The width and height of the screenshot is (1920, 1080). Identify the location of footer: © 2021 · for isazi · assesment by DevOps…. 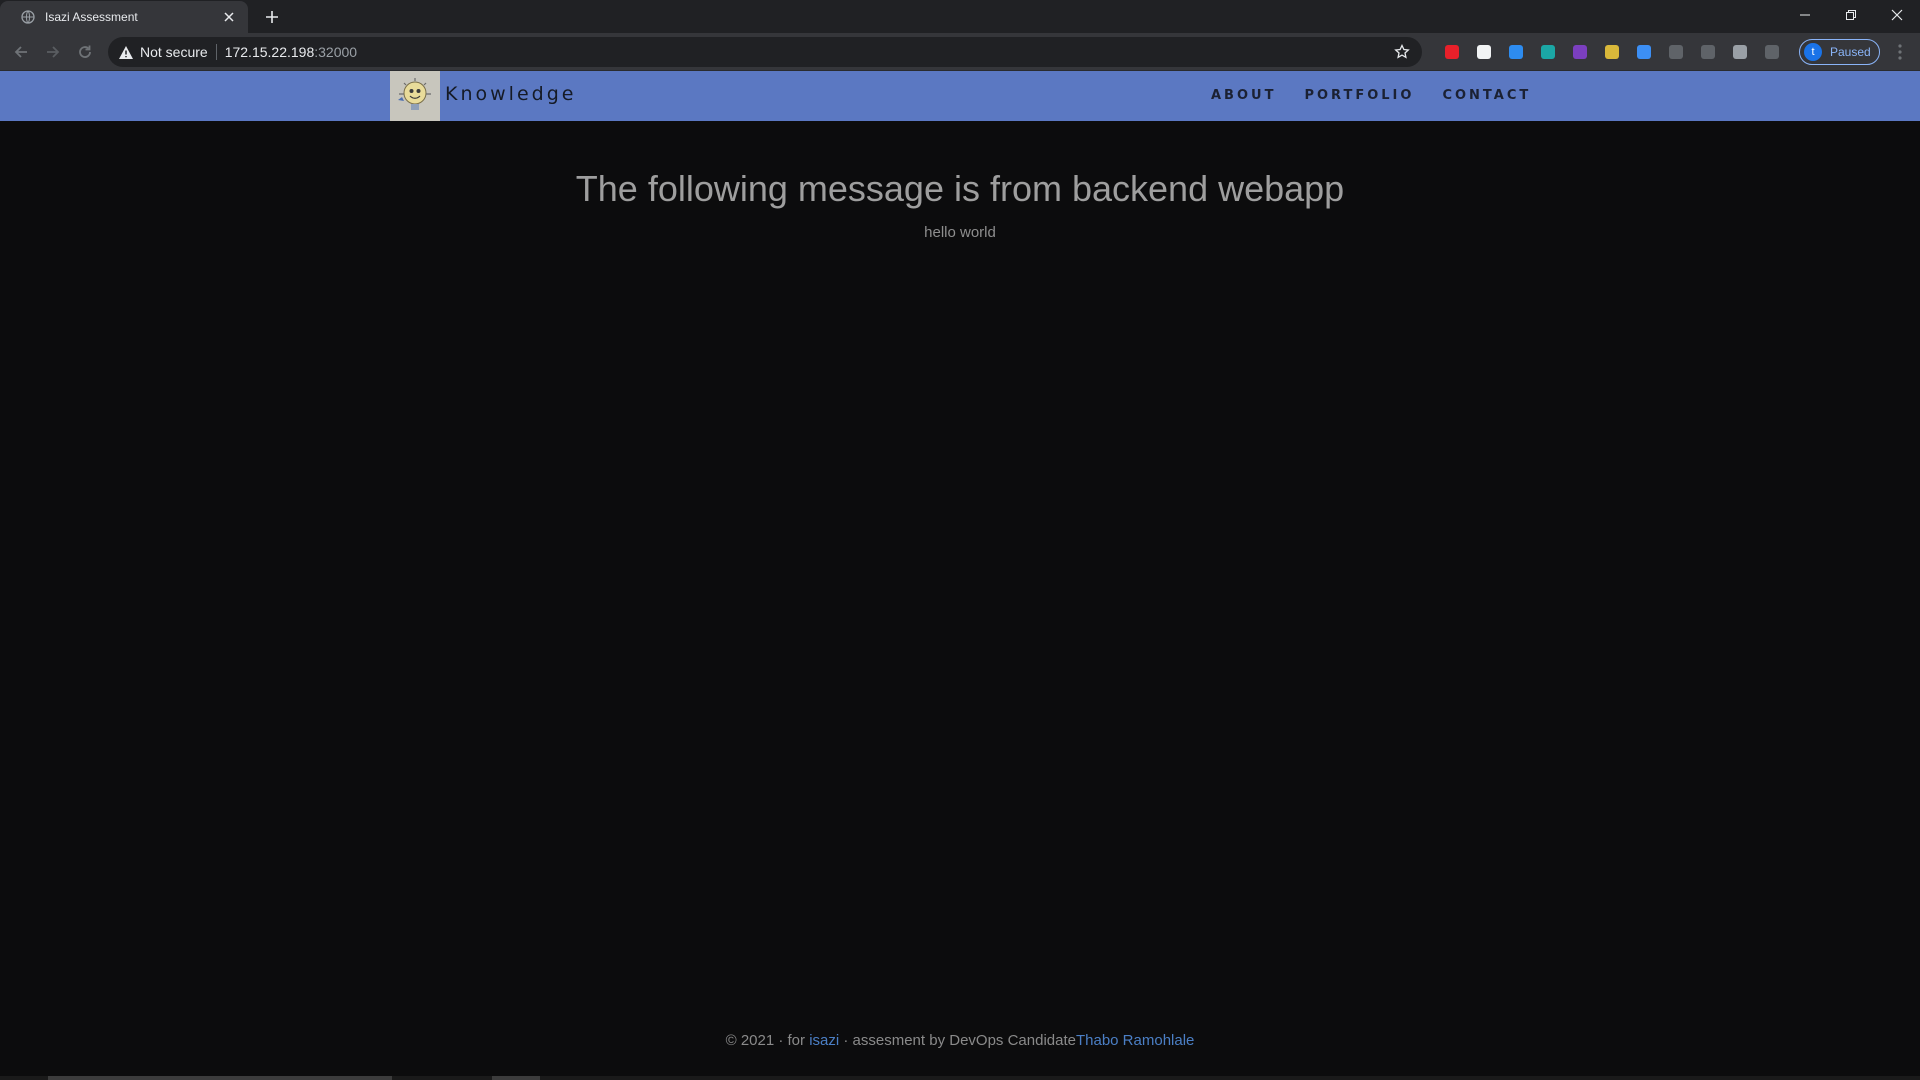
(960, 1040).